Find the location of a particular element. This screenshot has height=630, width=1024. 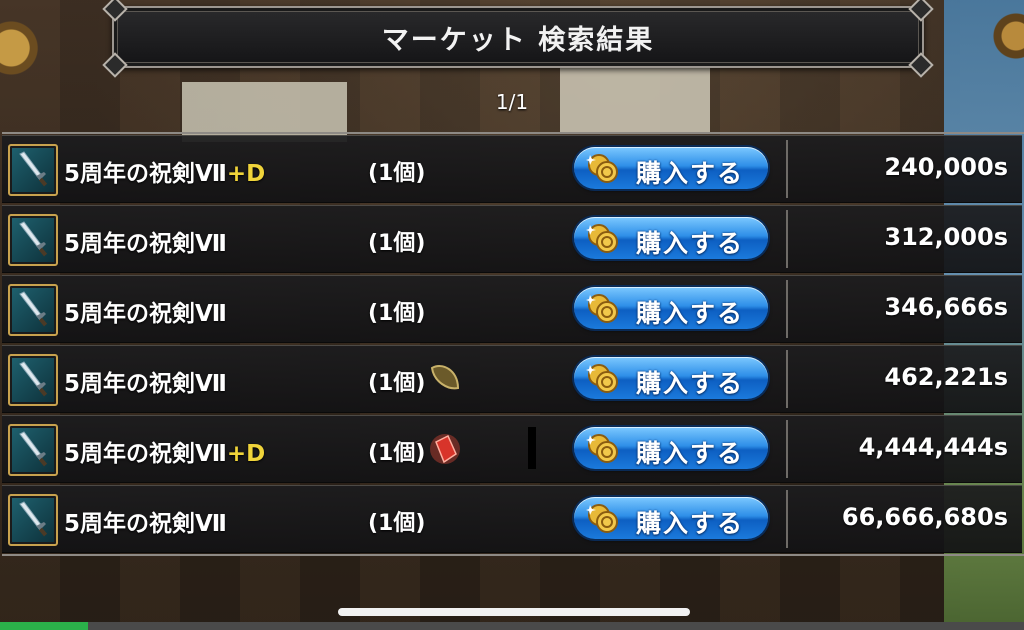

item-price: 312,000s is located at coordinates (946, 237).